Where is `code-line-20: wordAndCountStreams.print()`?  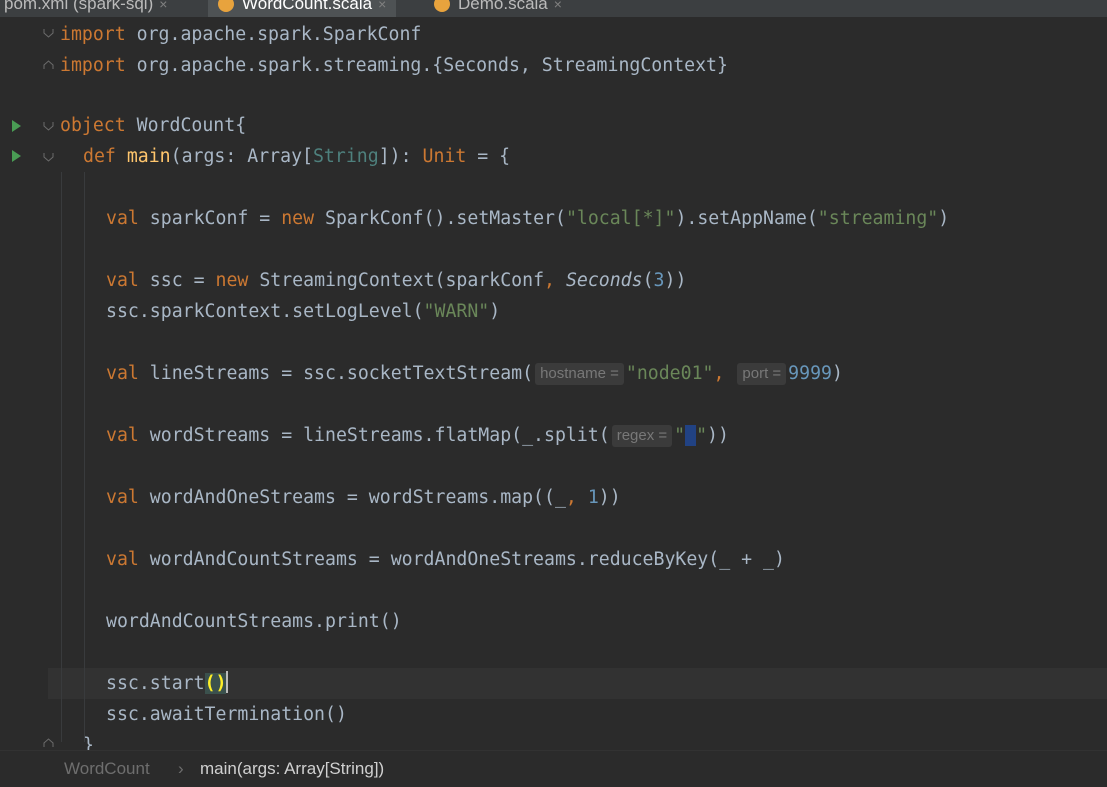
code-line-20: wordAndCountStreams.print() is located at coordinates (254, 621).